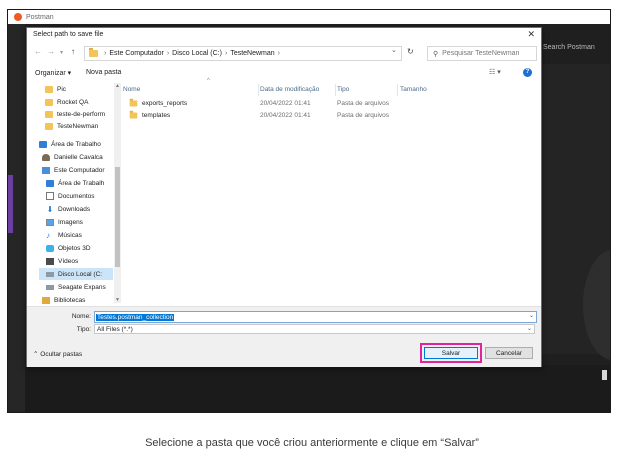  I want to click on help-icon: ?, so click(527, 72).